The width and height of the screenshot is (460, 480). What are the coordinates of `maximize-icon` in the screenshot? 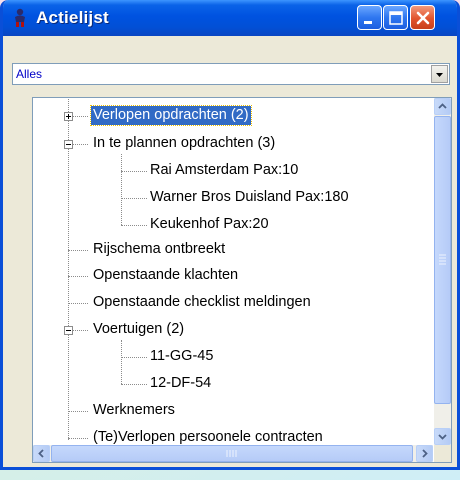 It's located at (396, 18).